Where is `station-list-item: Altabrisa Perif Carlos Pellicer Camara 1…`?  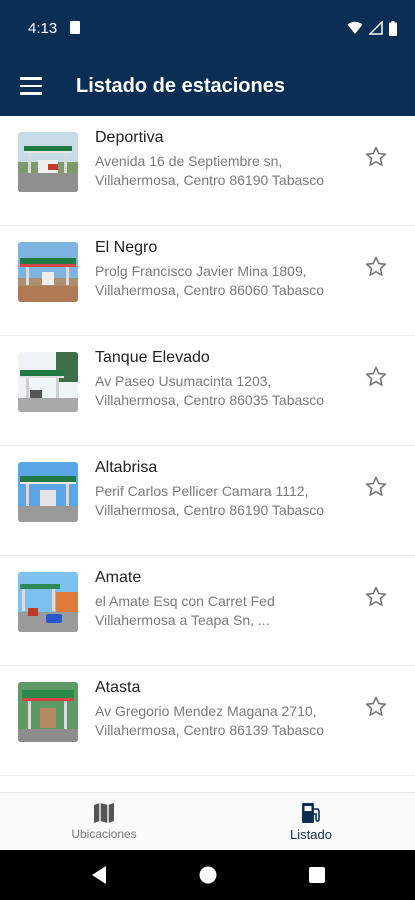
station-list-item: Altabrisa Perif Carlos Pellicer Camara 1… is located at coordinates (207, 501).